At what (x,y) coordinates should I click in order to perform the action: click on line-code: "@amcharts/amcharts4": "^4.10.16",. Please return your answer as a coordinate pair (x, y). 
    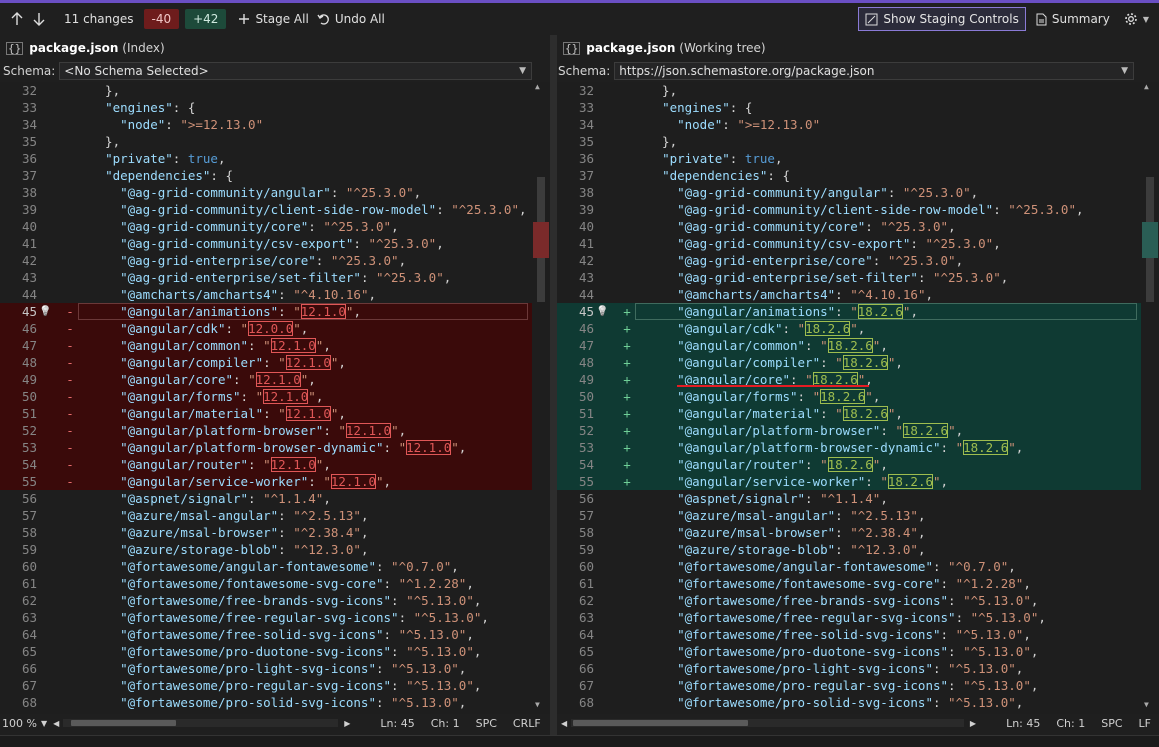
    Looking at the image, I should click on (790, 294).